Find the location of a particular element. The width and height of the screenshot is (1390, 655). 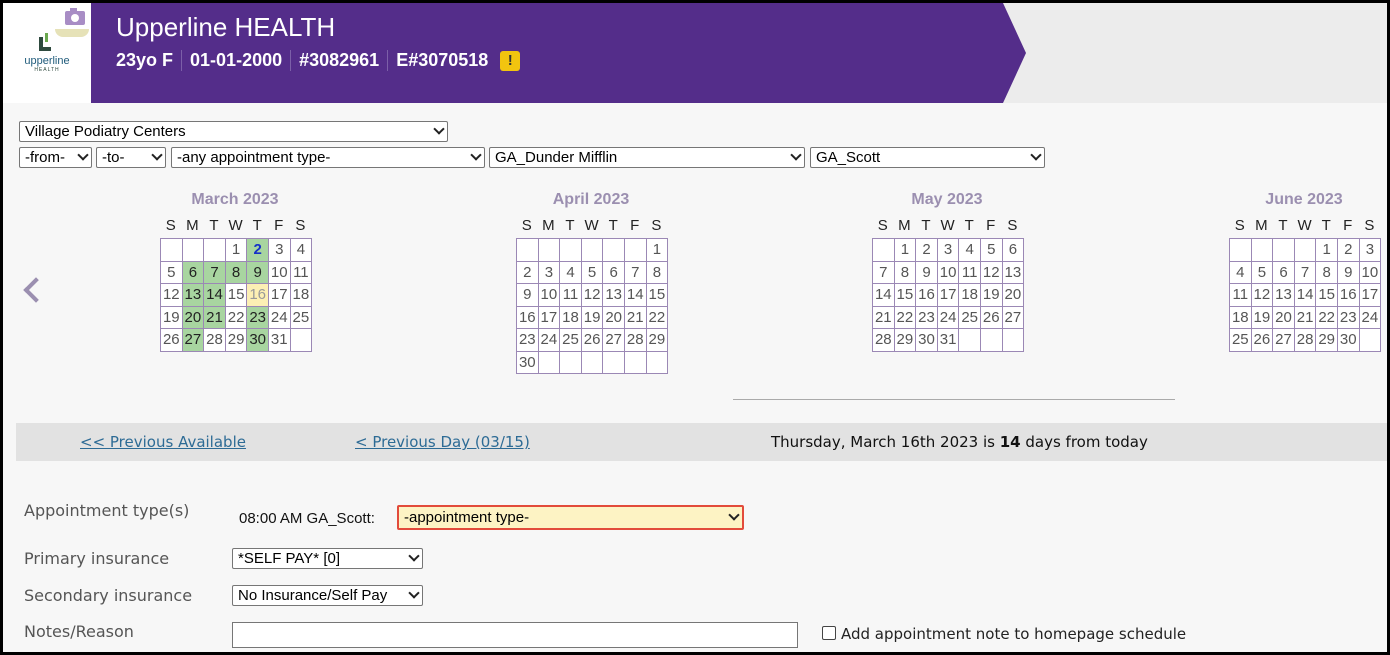

appointment-type-filter: -any appointment type- is located at coordinates (328, 157).